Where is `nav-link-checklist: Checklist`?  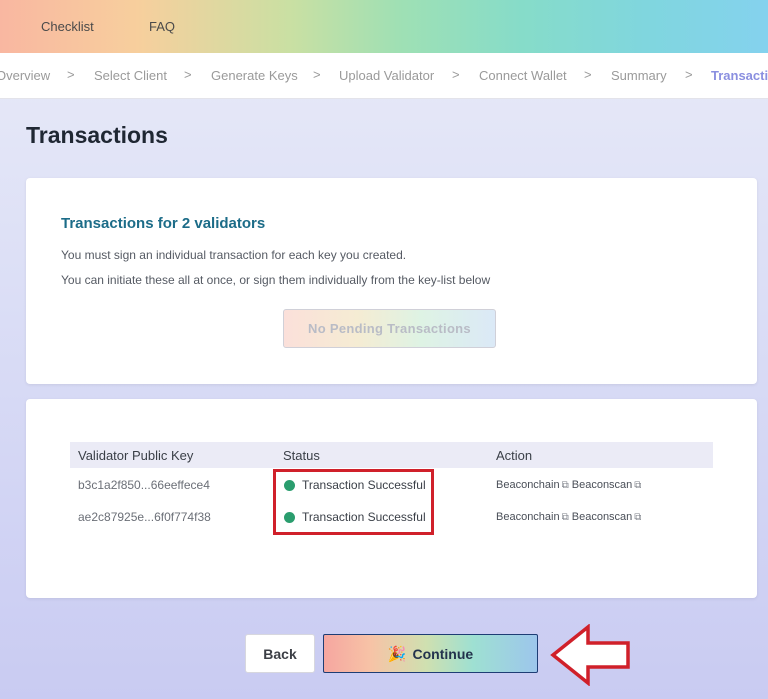
nav-link-checklist: Checklist is located at coordinates (67, 26).